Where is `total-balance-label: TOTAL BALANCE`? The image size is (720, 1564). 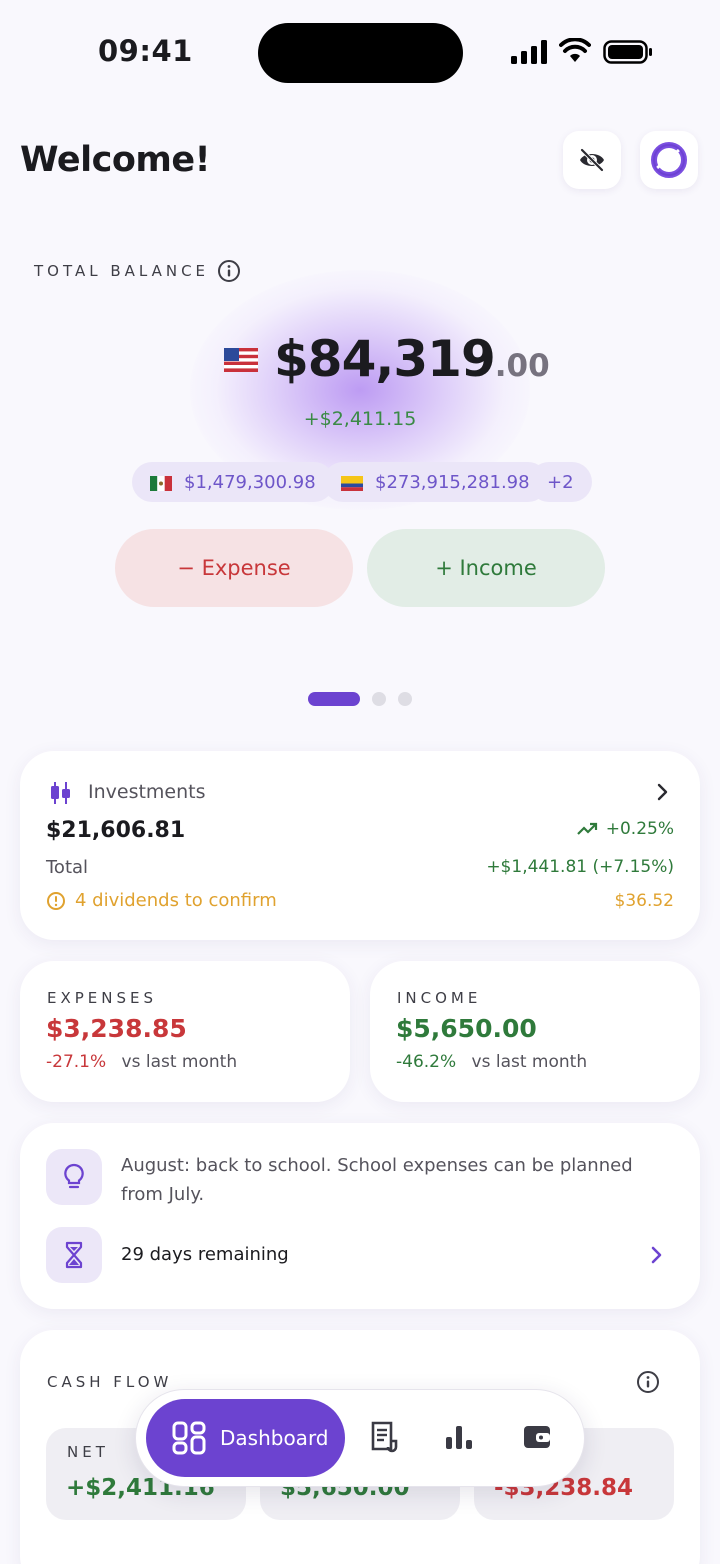 total-balance-label: TOTAL BALANCE is located at coordinates (122, 271).